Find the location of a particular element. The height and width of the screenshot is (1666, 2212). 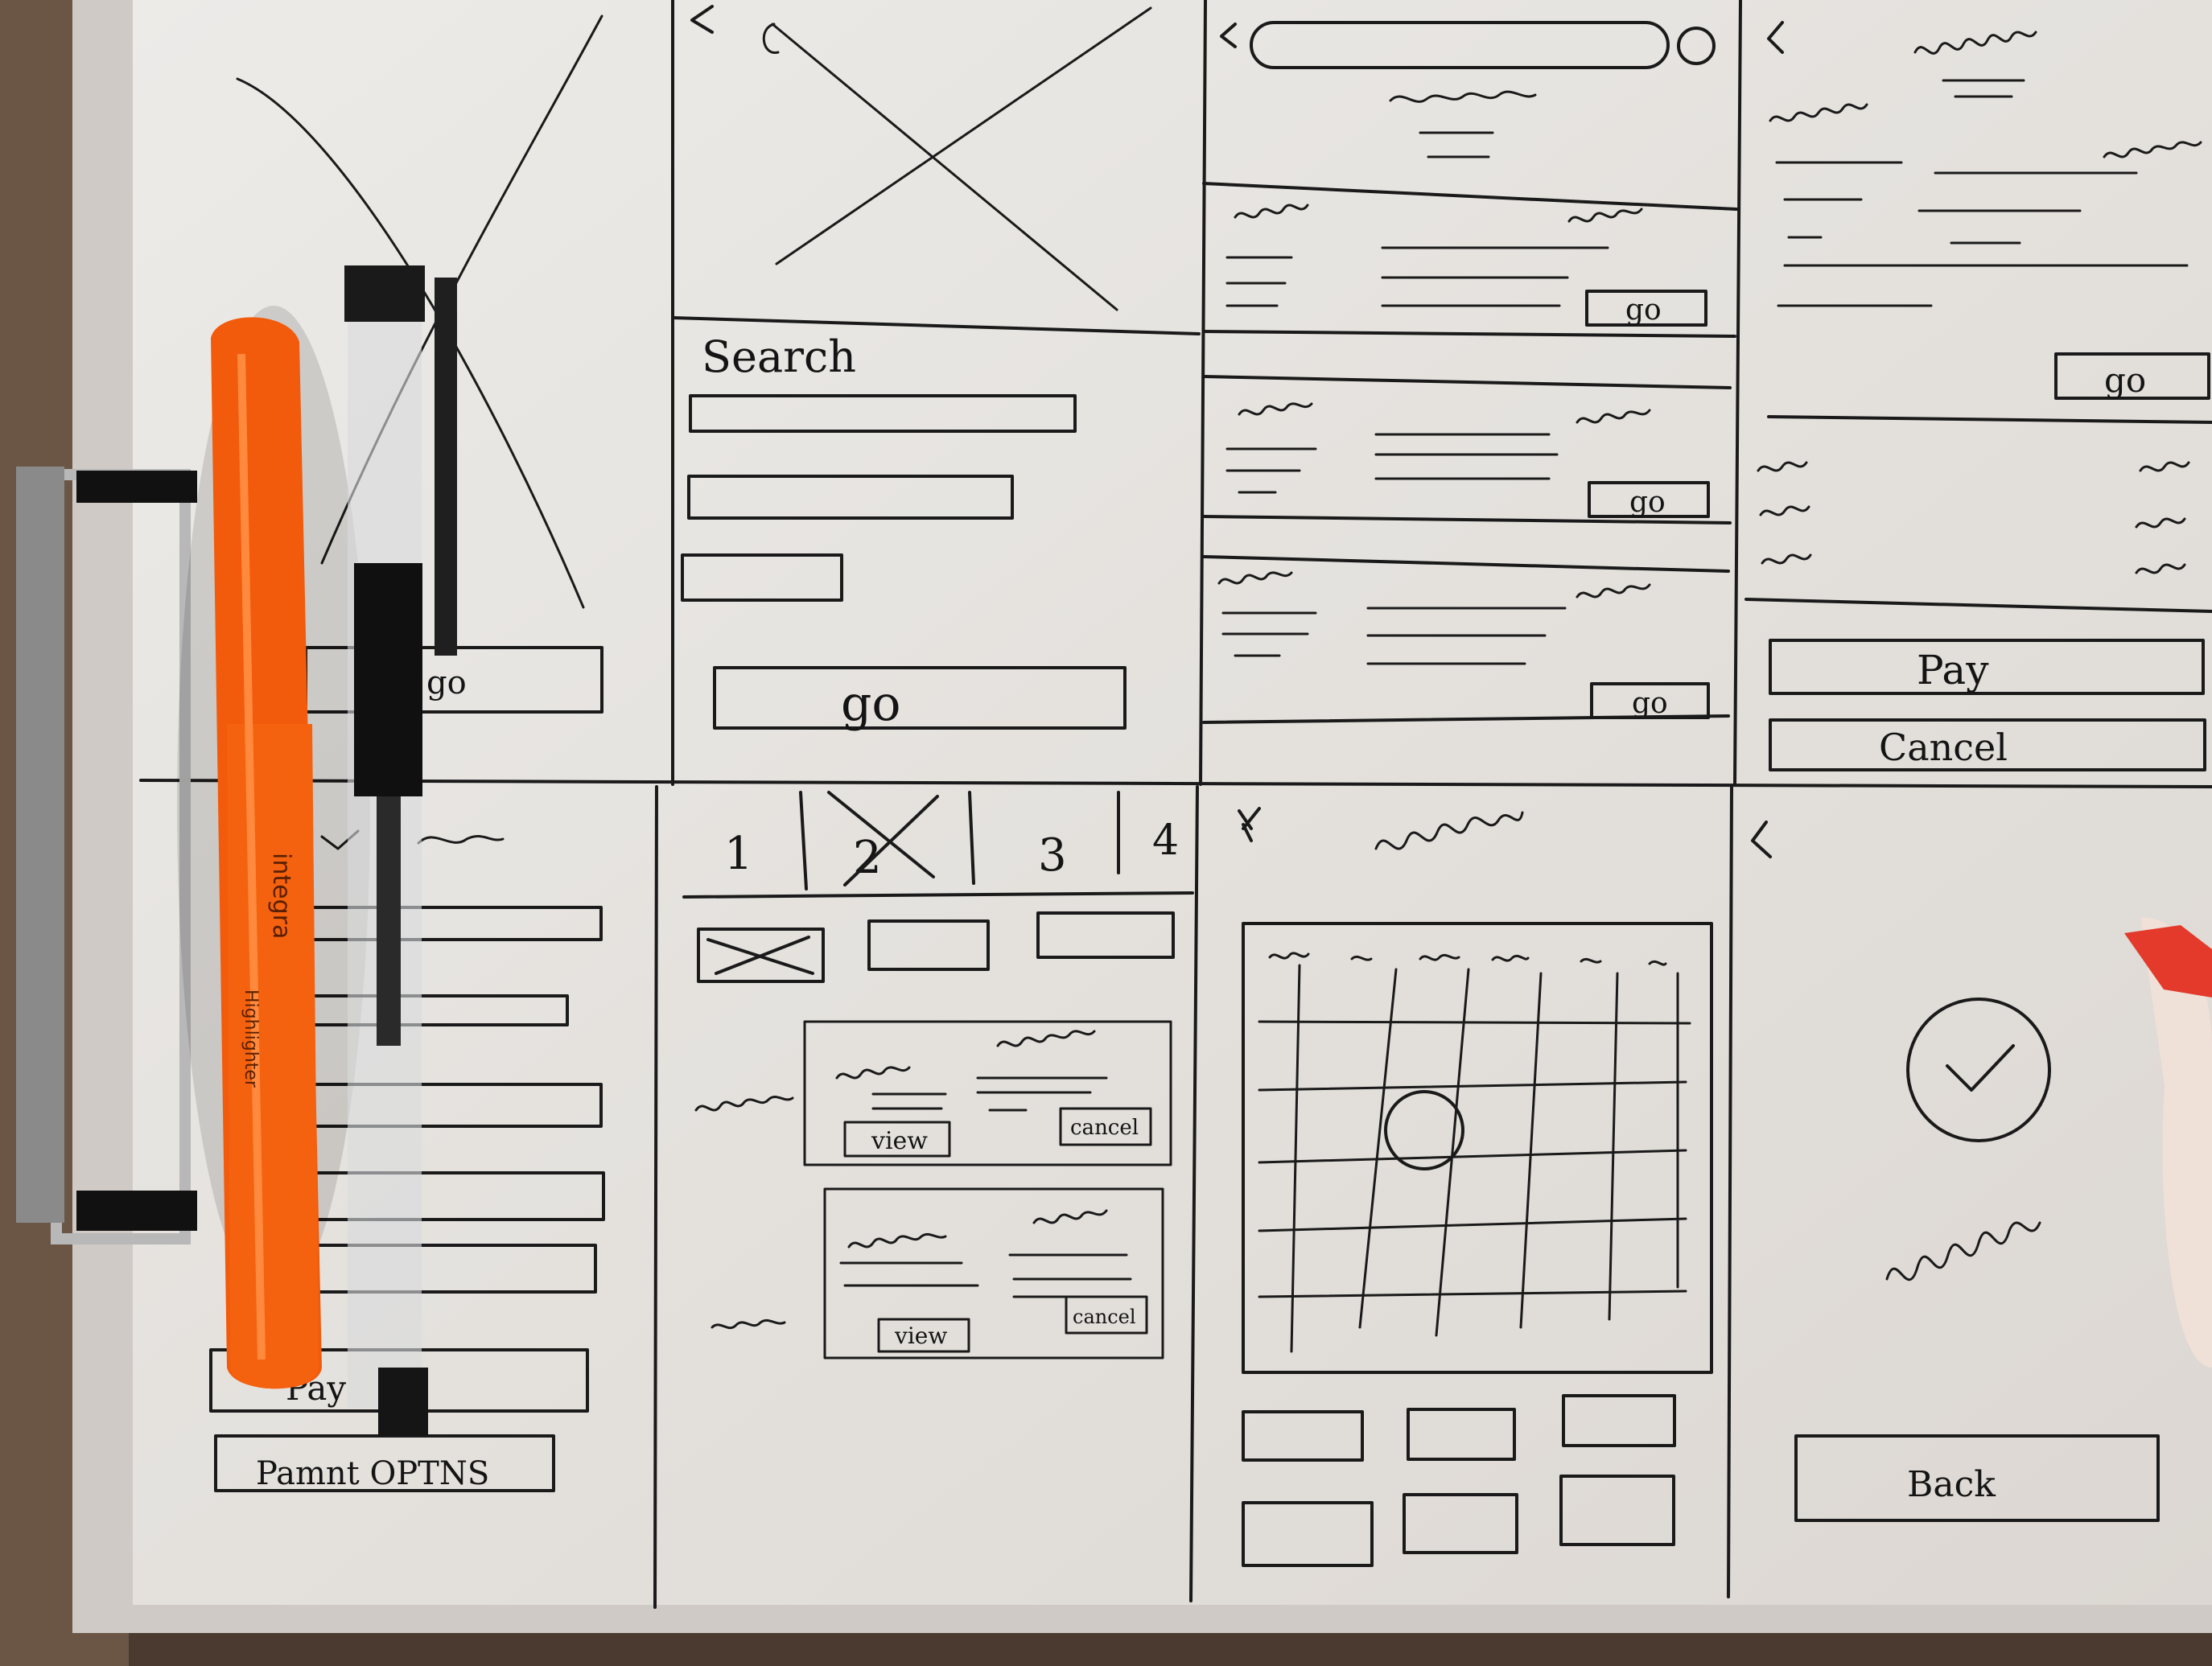

tab-1-label: 1 is located at coordinates (738, 854).